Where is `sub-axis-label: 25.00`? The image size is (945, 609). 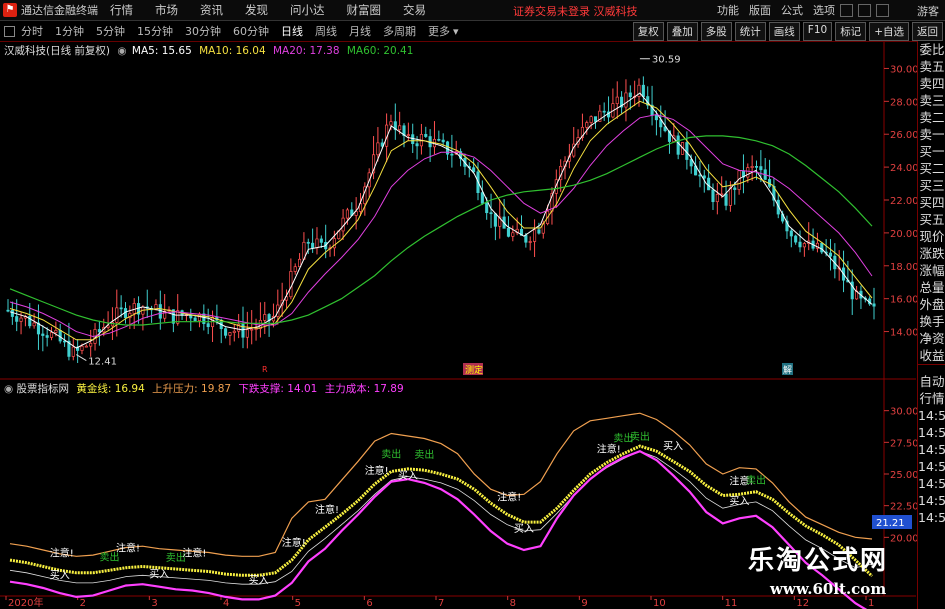
sub-axis-label: 25.00 is located at coordinates (904, 475).